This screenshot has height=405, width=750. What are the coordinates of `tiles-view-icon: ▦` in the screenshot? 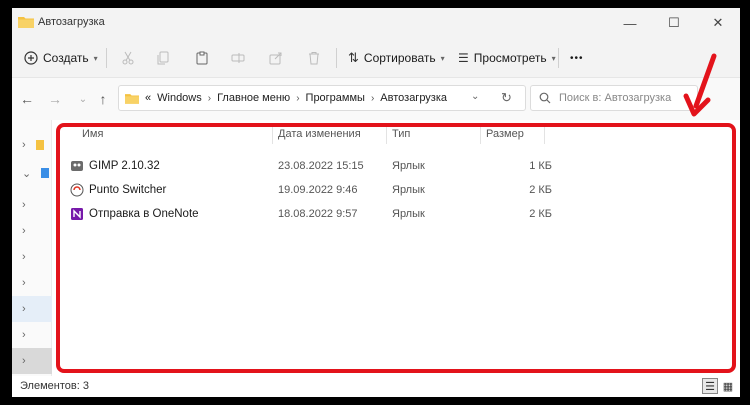 It's located at (728, 386).